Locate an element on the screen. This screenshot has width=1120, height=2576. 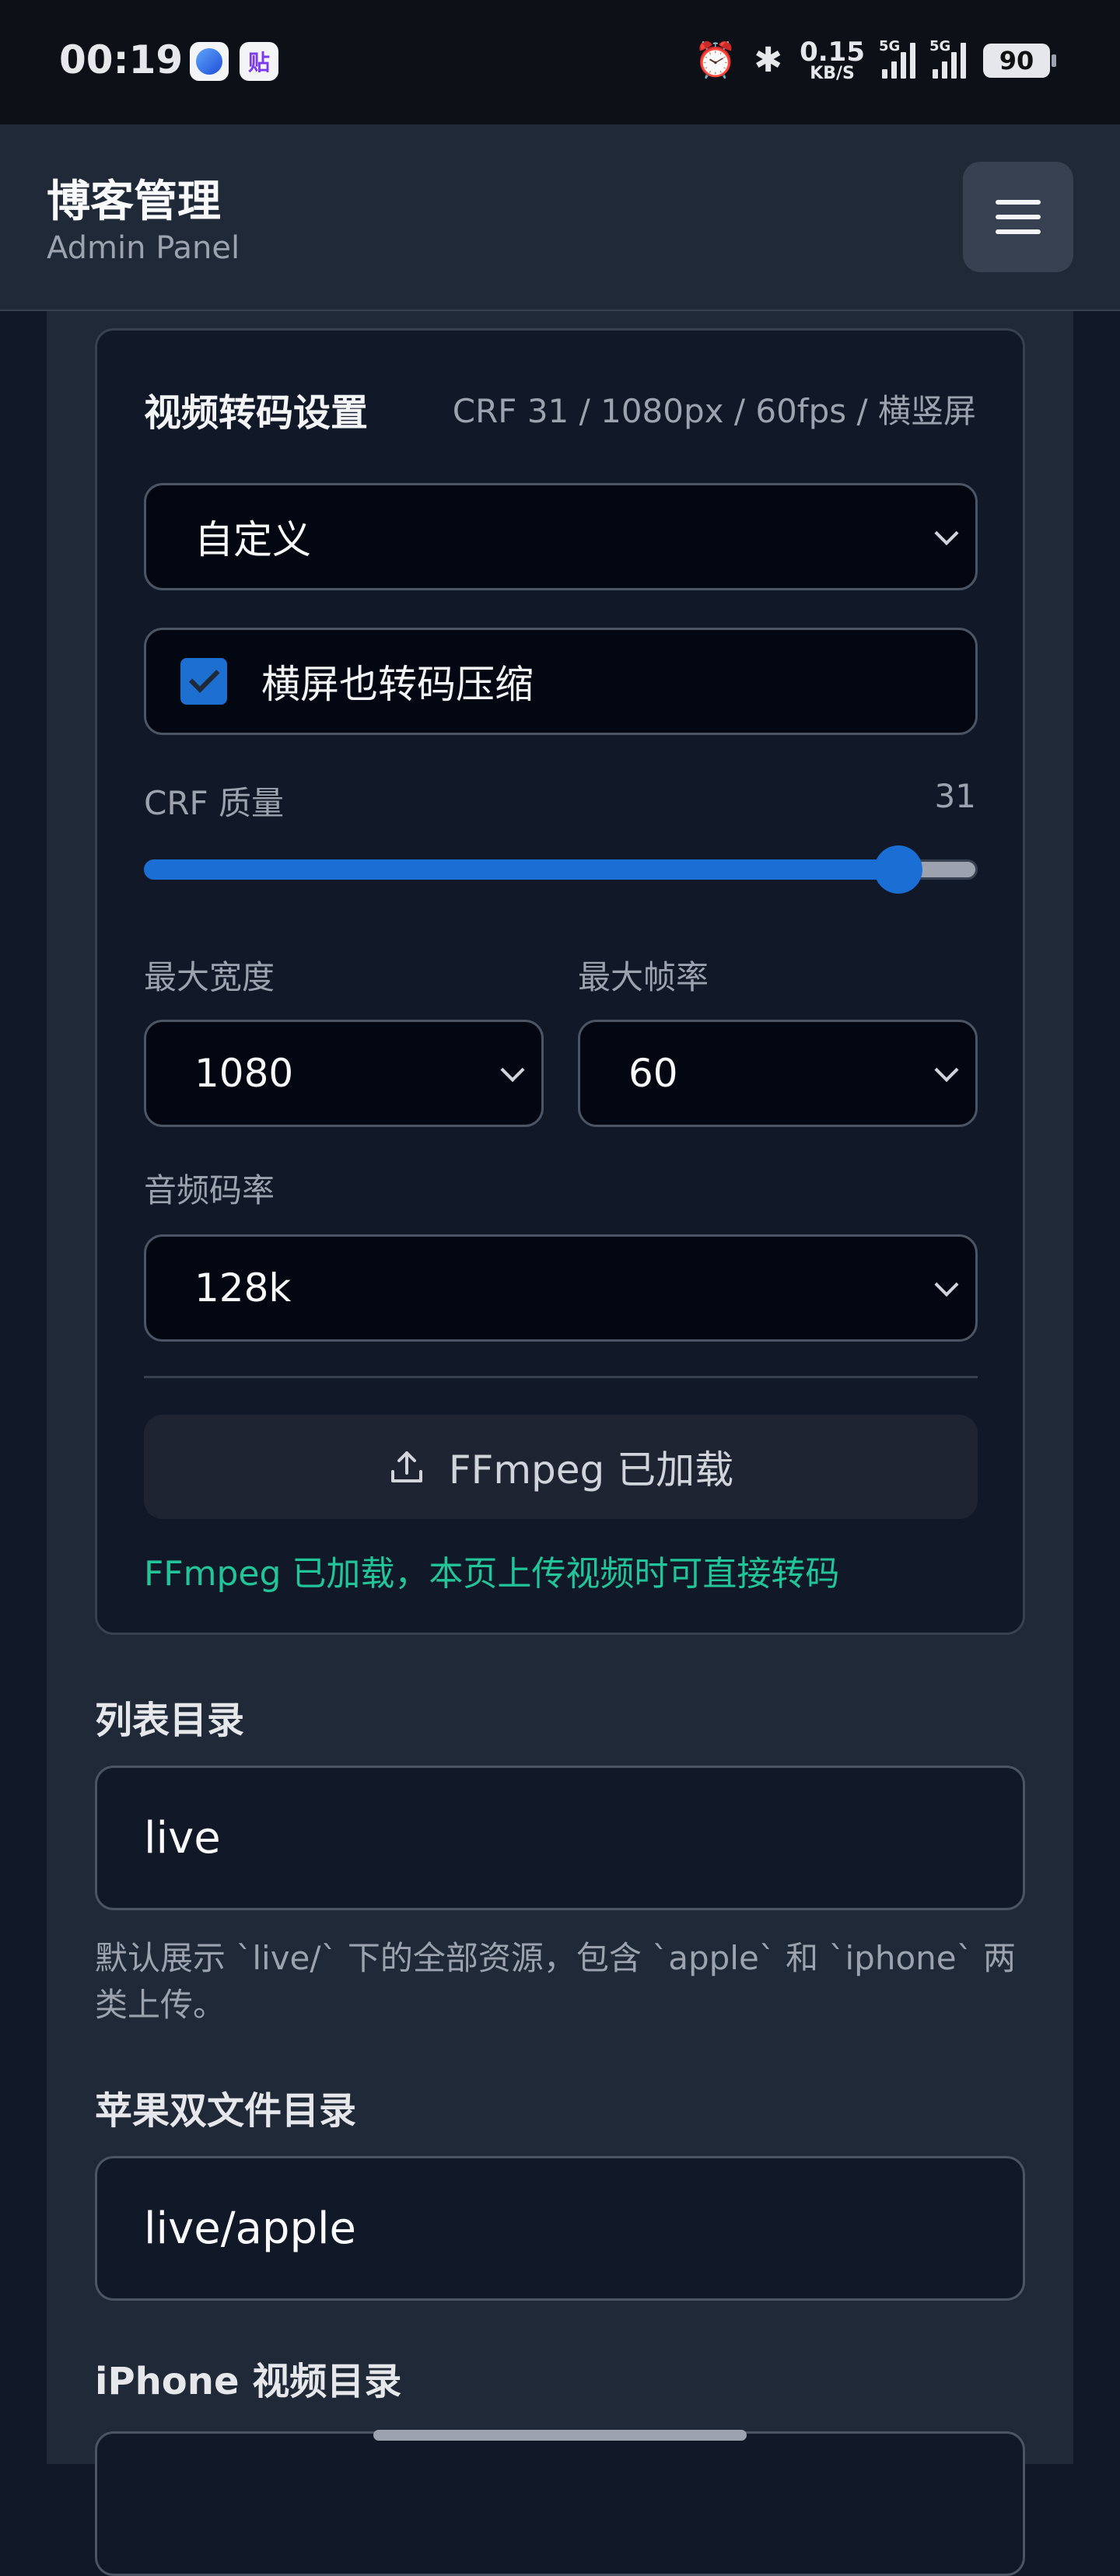
bluetooth-icon: ✱ is located at coordinates (769, 60).